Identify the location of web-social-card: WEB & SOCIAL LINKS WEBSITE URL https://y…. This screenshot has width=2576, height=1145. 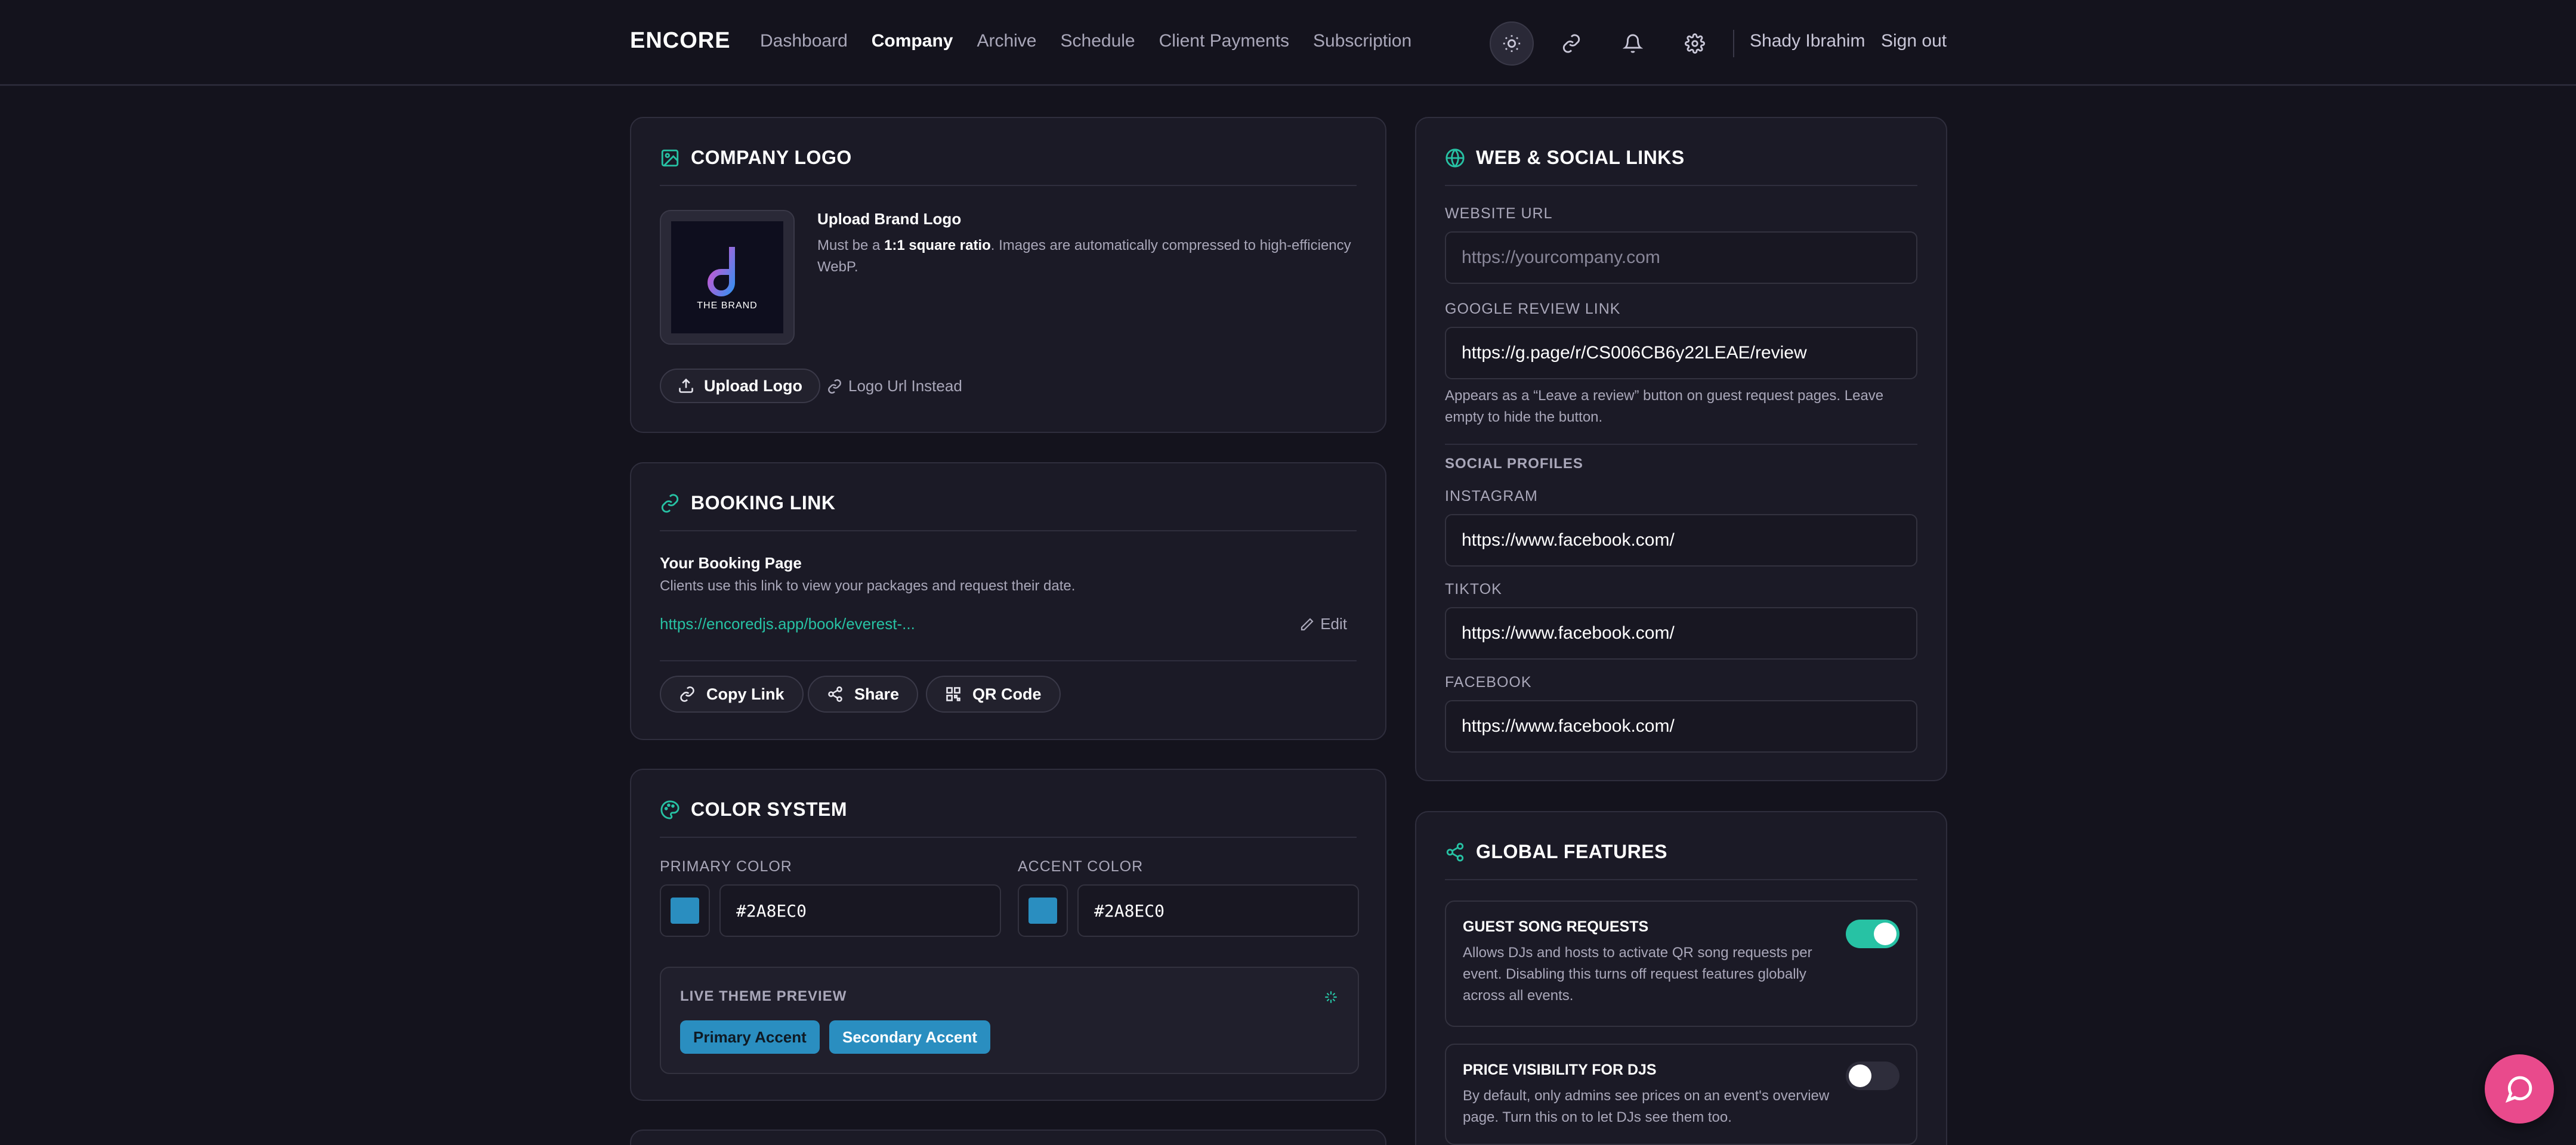
(1681, 449).